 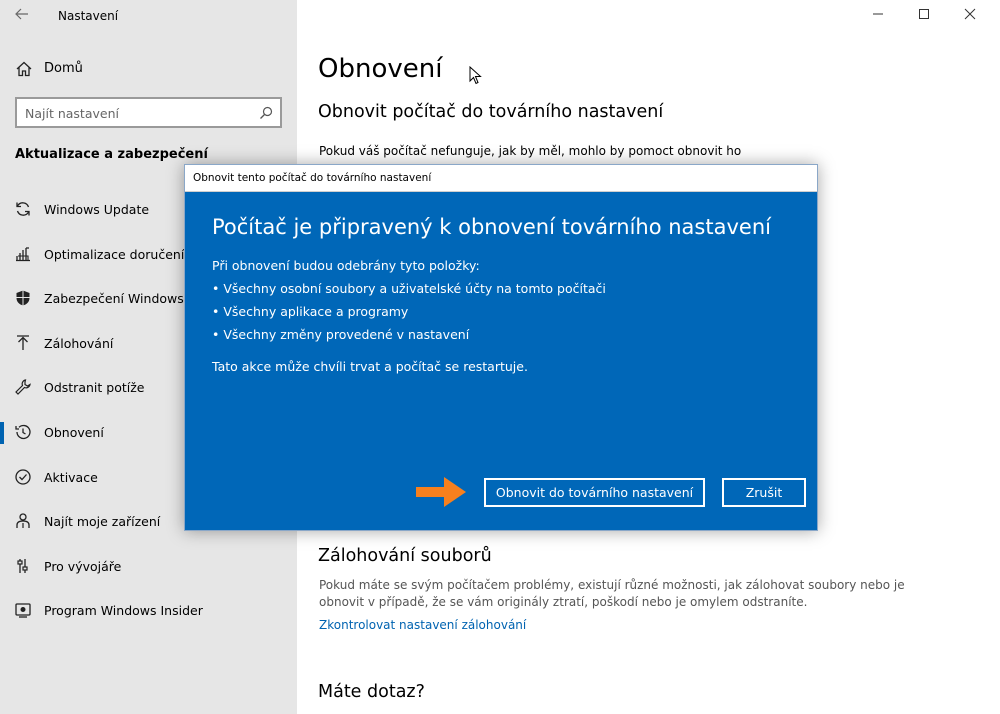 What do you see at coordinates (594, 492) in the screenshot?
I see `factory-reset-button: Obnovit do továrního nastavení` at bounding box center [594, 492].